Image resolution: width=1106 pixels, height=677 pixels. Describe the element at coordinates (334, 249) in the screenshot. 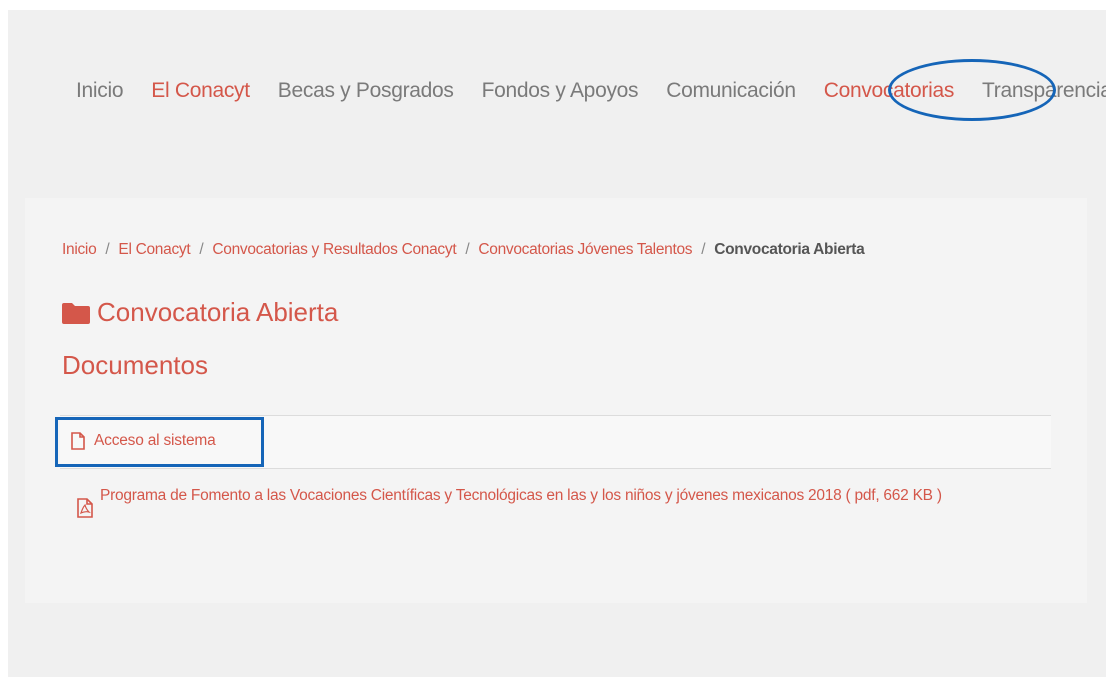

I see `breadcrumb-item-convocatorias-resultados: Convocatorias y Resultados Conacyt` at that location.